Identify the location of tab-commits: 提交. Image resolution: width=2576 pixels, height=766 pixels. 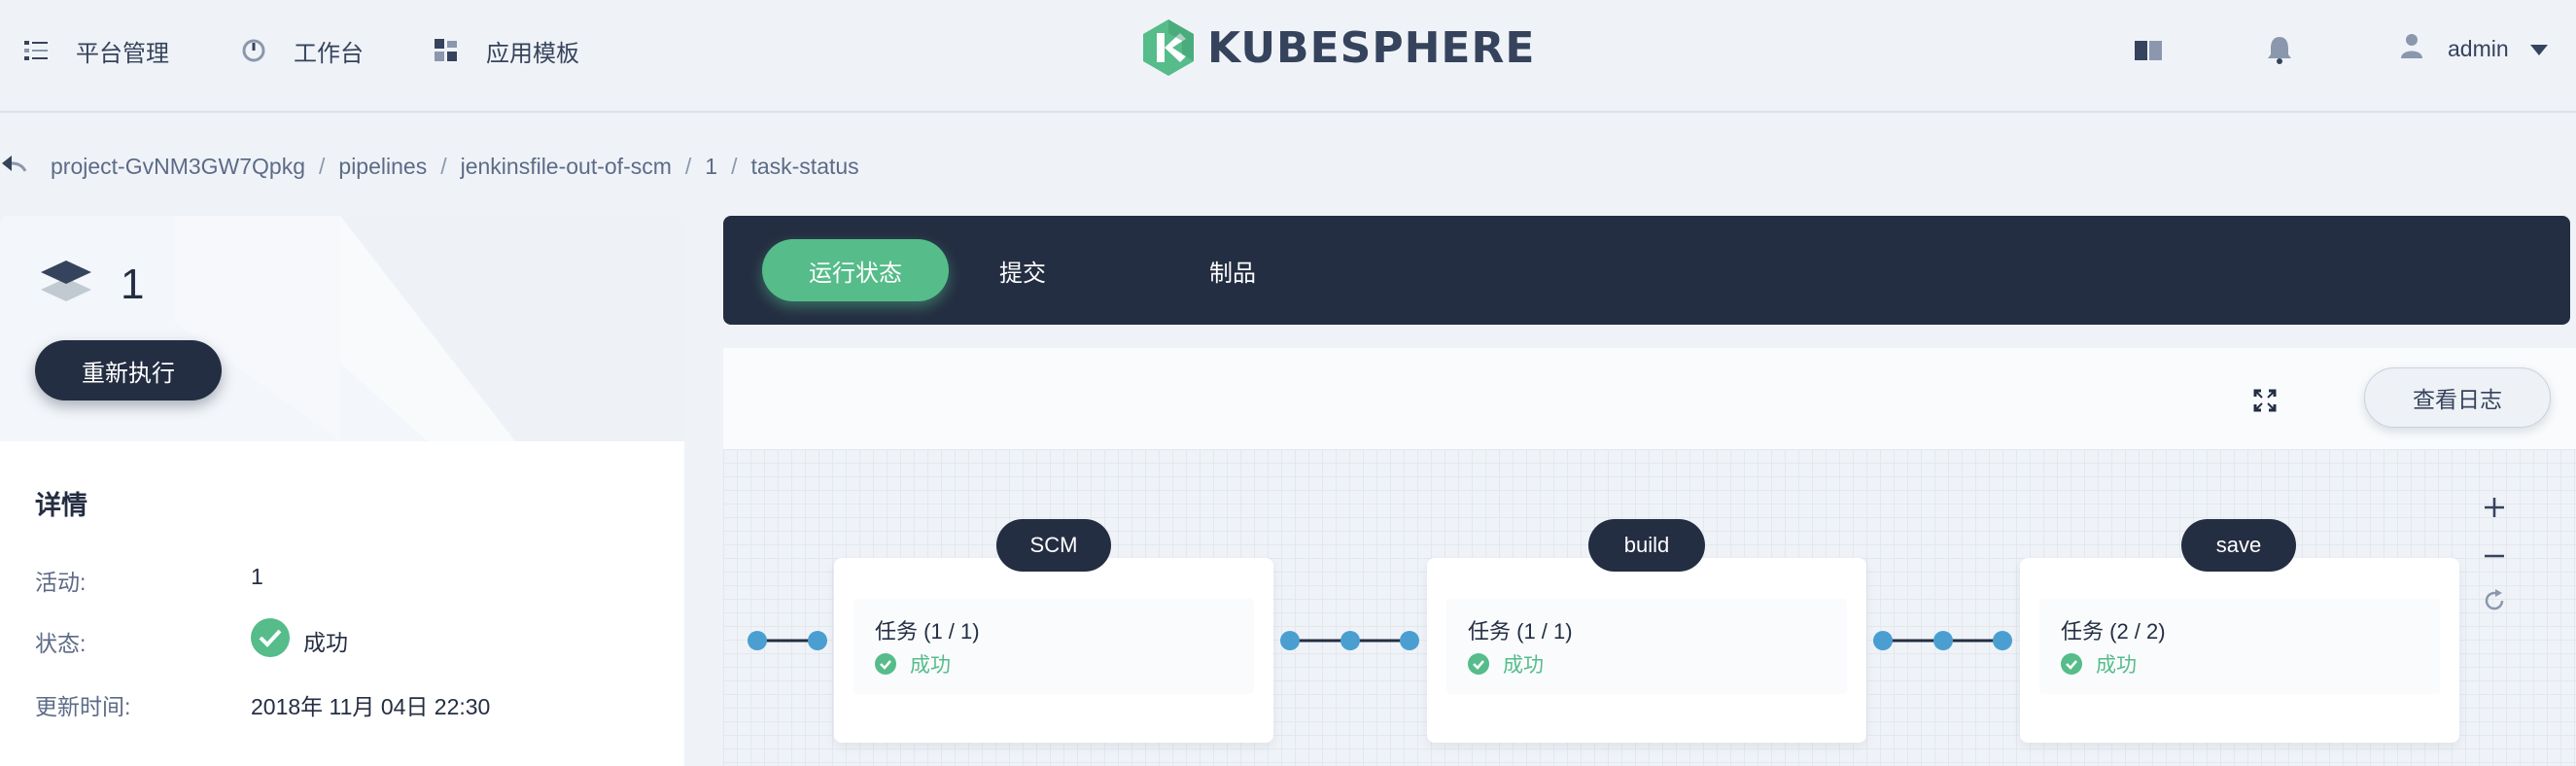
(1022, 270).